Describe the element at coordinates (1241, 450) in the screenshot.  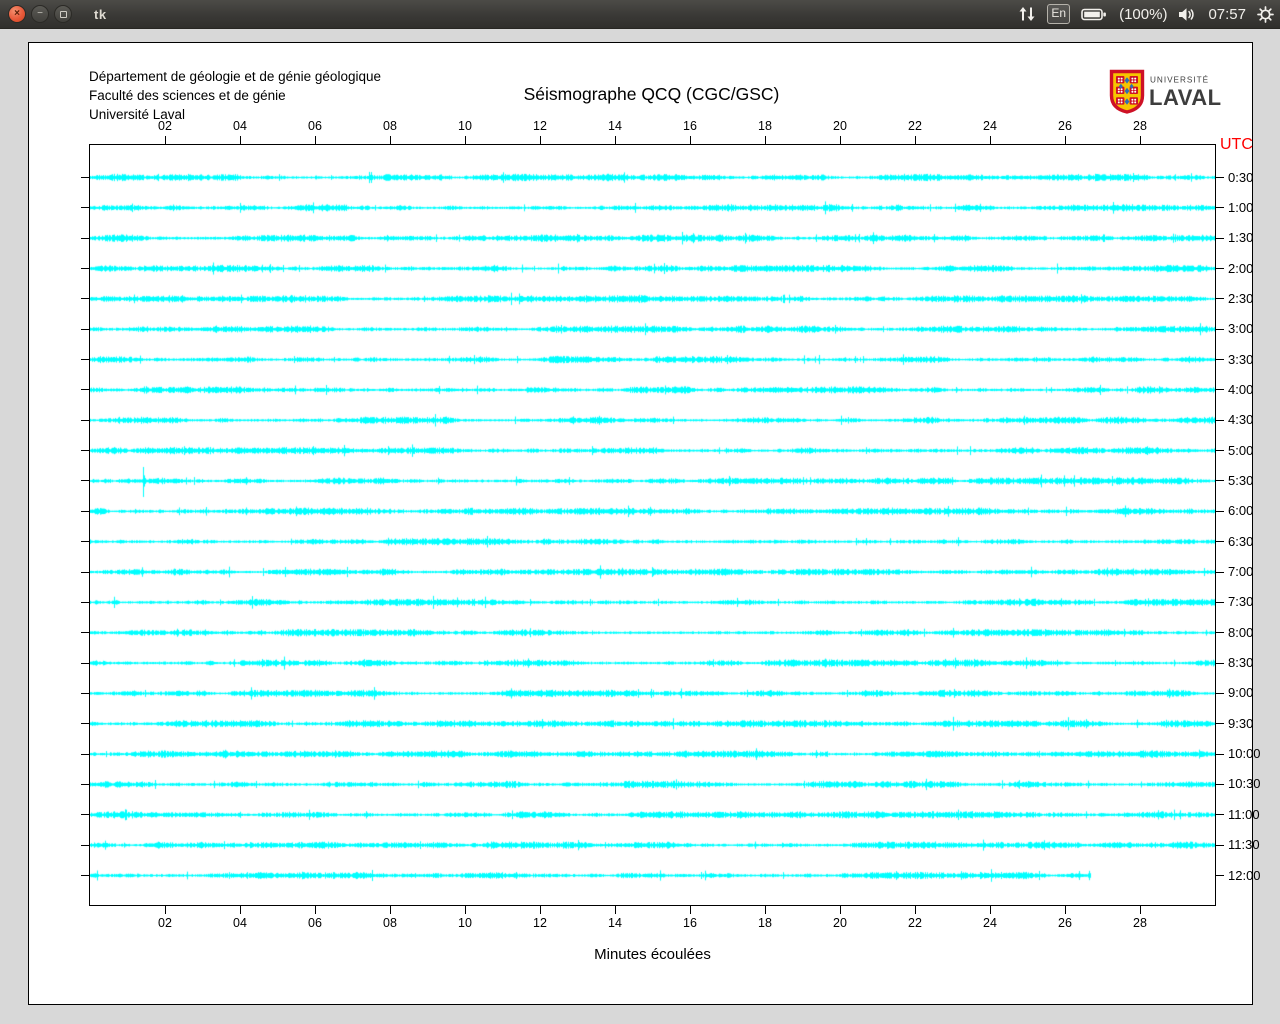
I see `utc-time-label: 5:00` at that location.